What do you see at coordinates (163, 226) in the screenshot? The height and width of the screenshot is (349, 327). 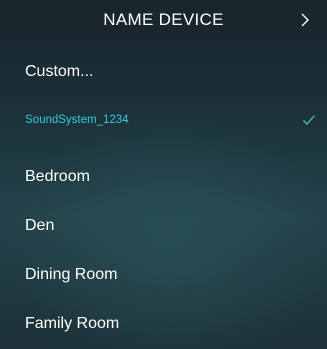 I see `list-item-den: Den` at bounding box center [163, 226].